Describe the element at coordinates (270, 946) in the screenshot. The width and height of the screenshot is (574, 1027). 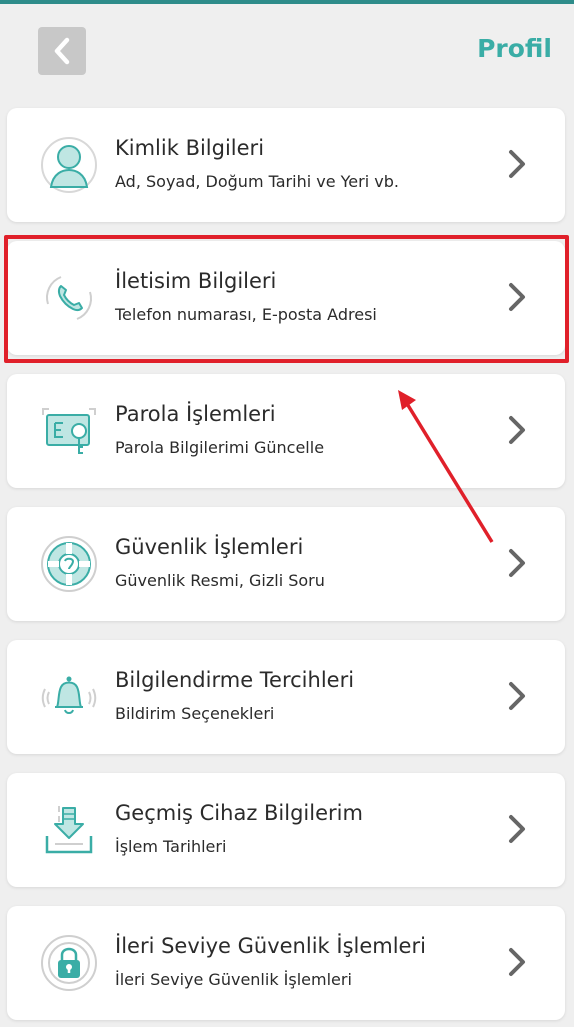
I see `menu-item-title: İleri Seviye Güvenlik İşlemleri` at that location.